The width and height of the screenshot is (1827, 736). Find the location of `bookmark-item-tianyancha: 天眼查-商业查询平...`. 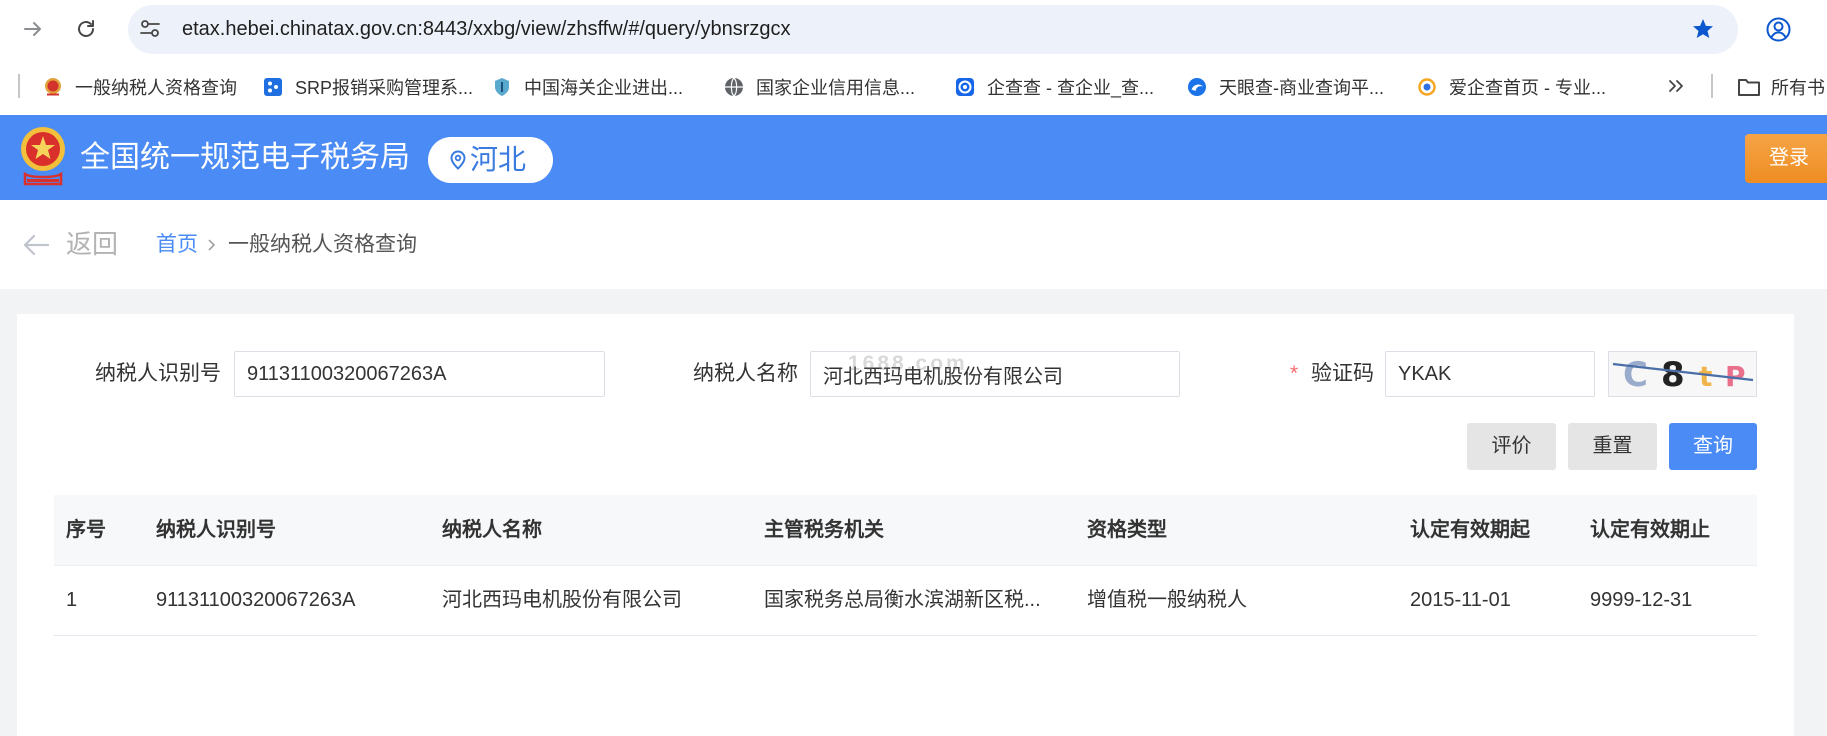

bookmark-item-tianyancha: 天眼查-商业查询平... is located at coordinates (1285, 86).